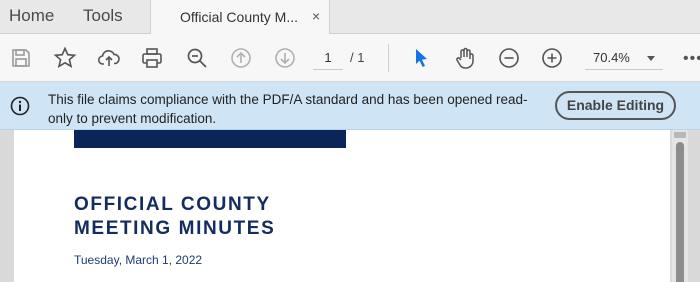 This screenshot has width=700, height=282. Describe the element at coordinates (138, 260) in the screenshot. I see `document-date: Tuesday, March 1, 2022` at that location.